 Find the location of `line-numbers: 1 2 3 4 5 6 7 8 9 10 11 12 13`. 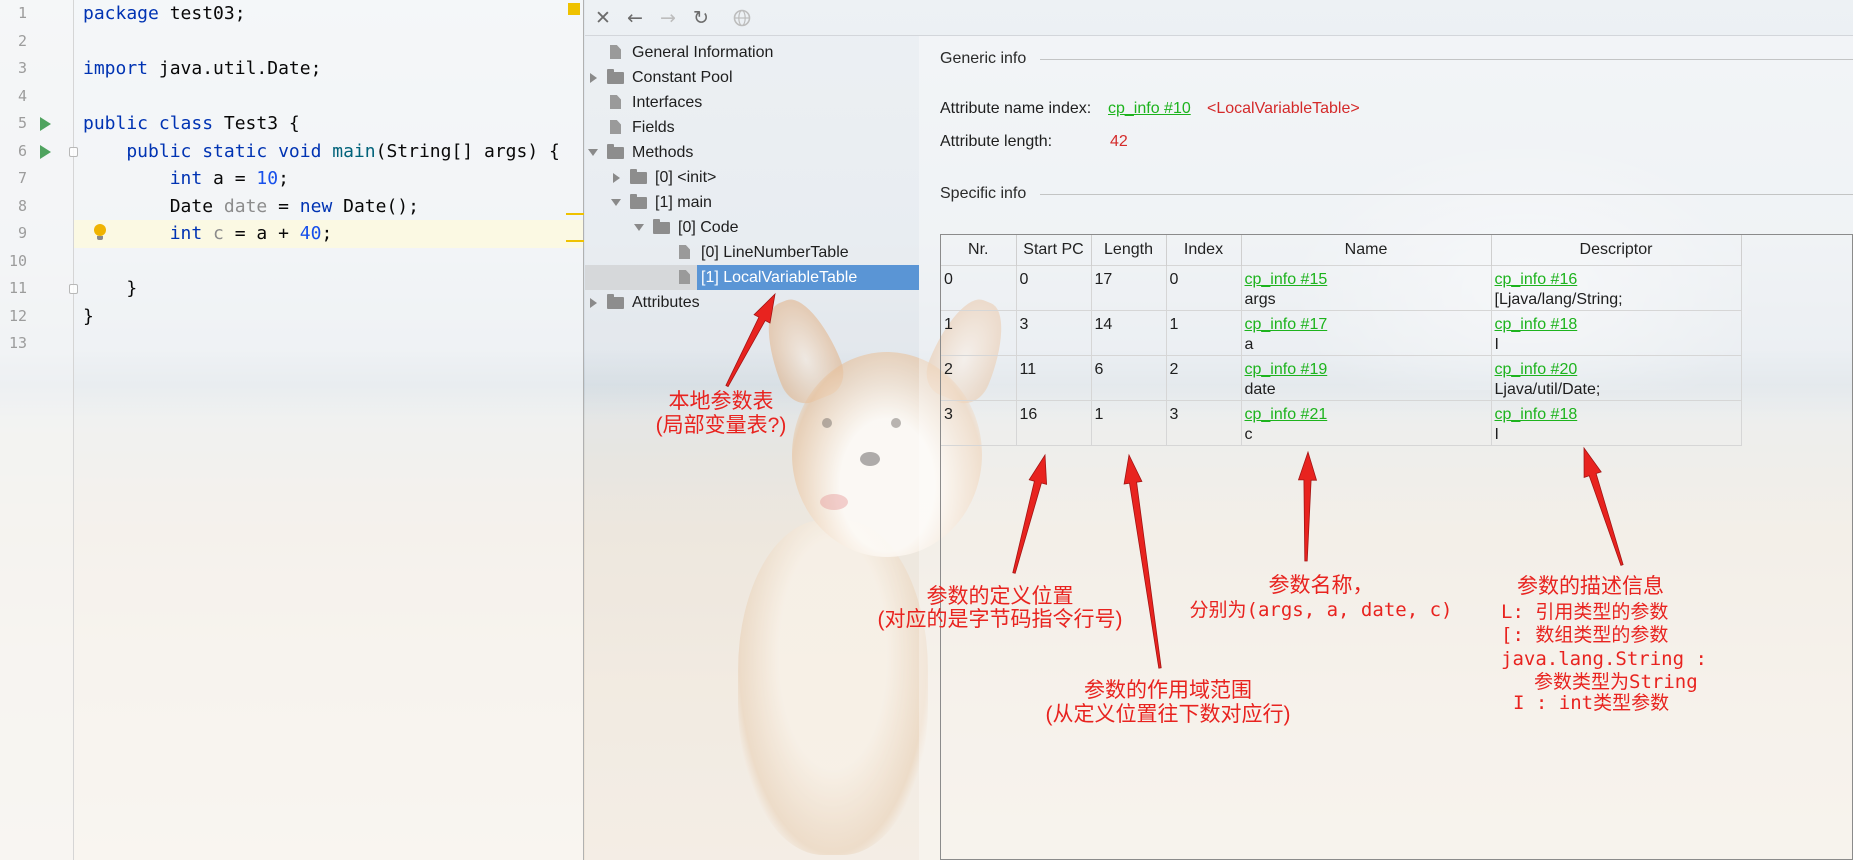

line-numbers: 1 2 3 4 5 6 7 8 9 10 11 12 13 is located at coordinates (13, 179).